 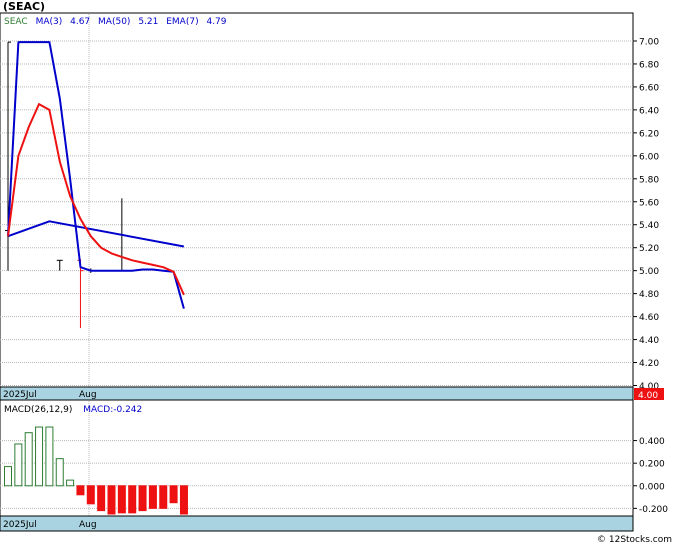 What do you see at coordinates (653, 510) in the screenshot?
I see `macd-tick-label: -0.200` at bounding box center [653, 510].